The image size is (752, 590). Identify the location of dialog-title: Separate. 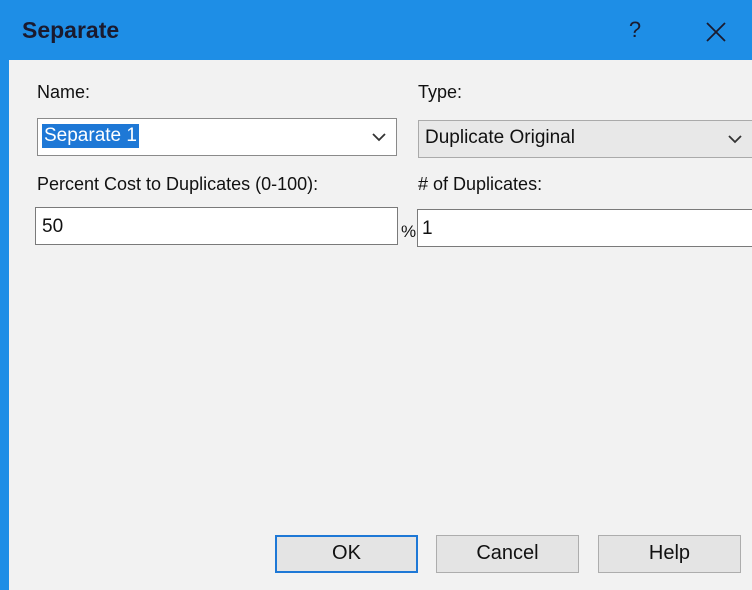
(71, 30).